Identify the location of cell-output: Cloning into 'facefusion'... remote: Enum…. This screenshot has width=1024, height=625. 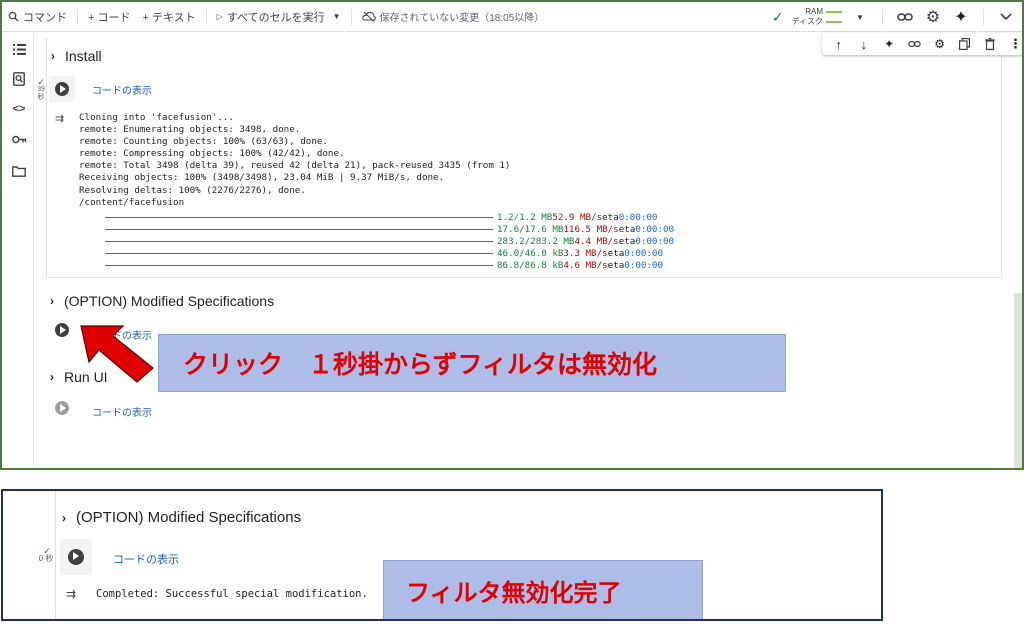
(294, 160).